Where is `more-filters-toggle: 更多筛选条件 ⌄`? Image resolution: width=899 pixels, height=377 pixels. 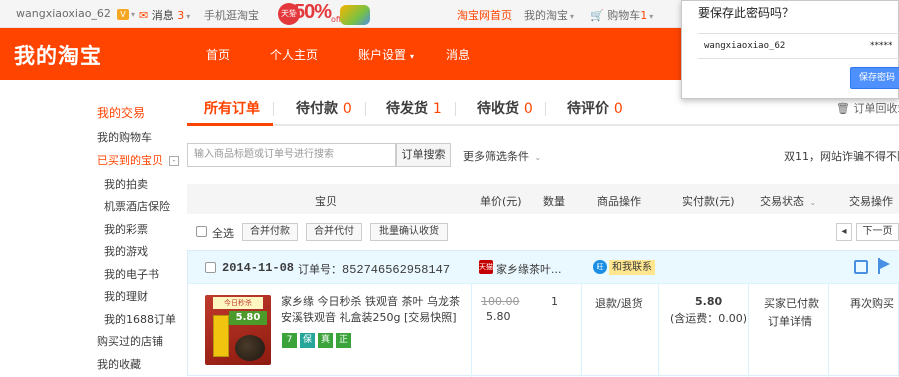
more-filters-toggle: 更多筛选条件 ⌄ is located at coordinates (502, 156).